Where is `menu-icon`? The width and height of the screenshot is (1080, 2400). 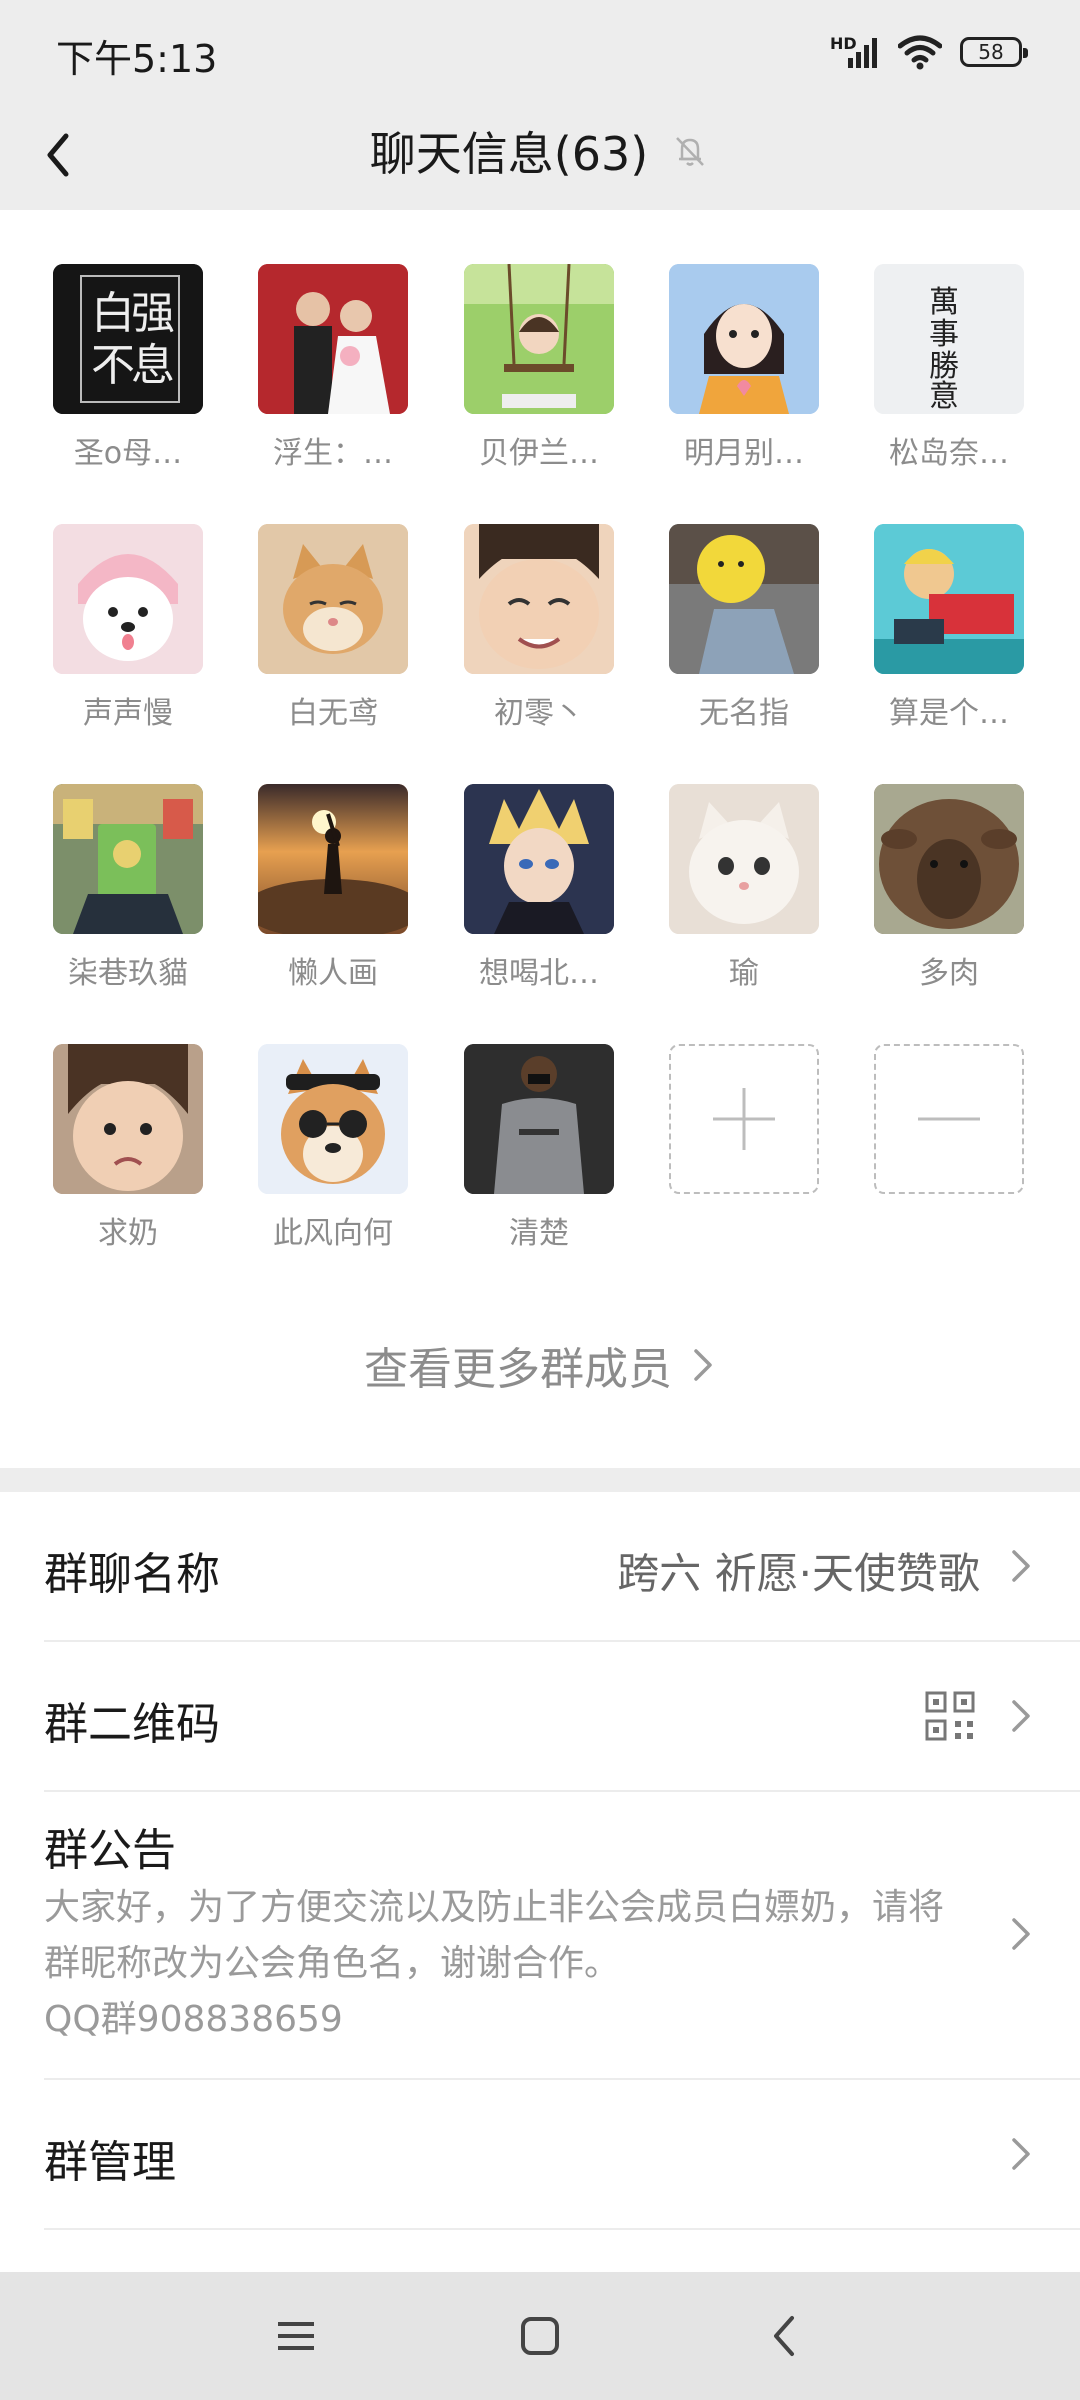
menu-icon is located at coordinates (296, 2336).